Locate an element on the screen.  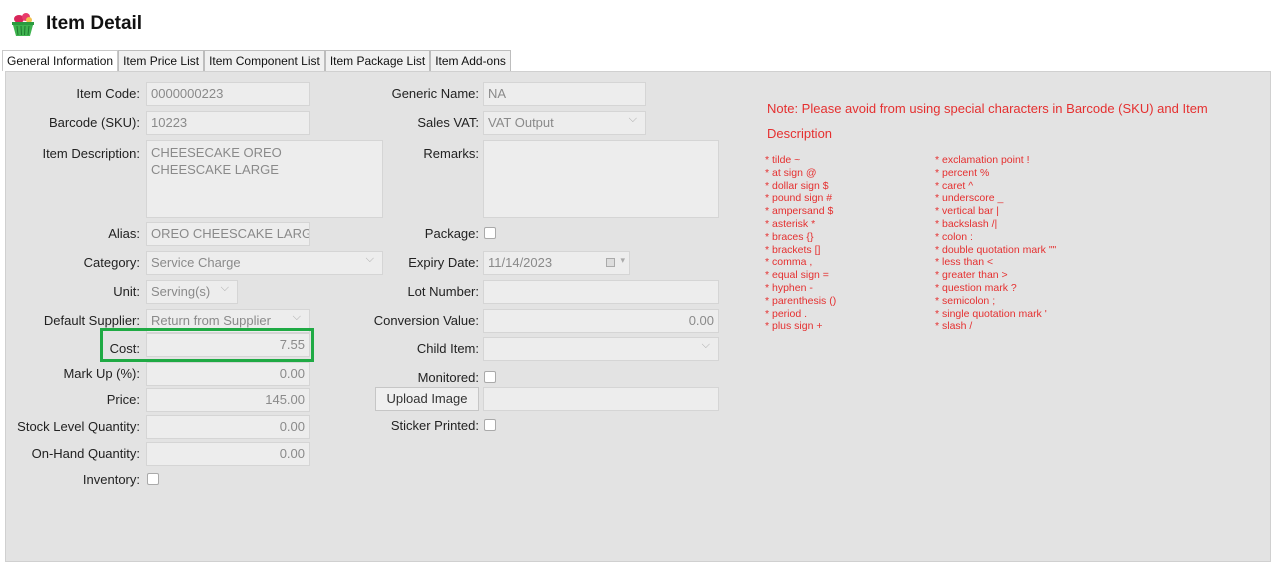
char-item: * exclamation point ! is located at coordinates (982, 160).